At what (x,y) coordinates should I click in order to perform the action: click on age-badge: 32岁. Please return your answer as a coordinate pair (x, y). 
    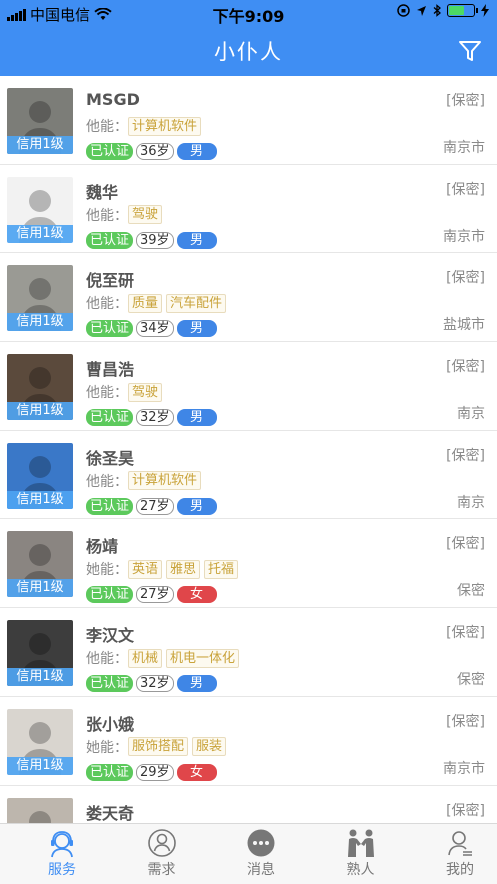
    Looking at the image, I should click on (155, 418).